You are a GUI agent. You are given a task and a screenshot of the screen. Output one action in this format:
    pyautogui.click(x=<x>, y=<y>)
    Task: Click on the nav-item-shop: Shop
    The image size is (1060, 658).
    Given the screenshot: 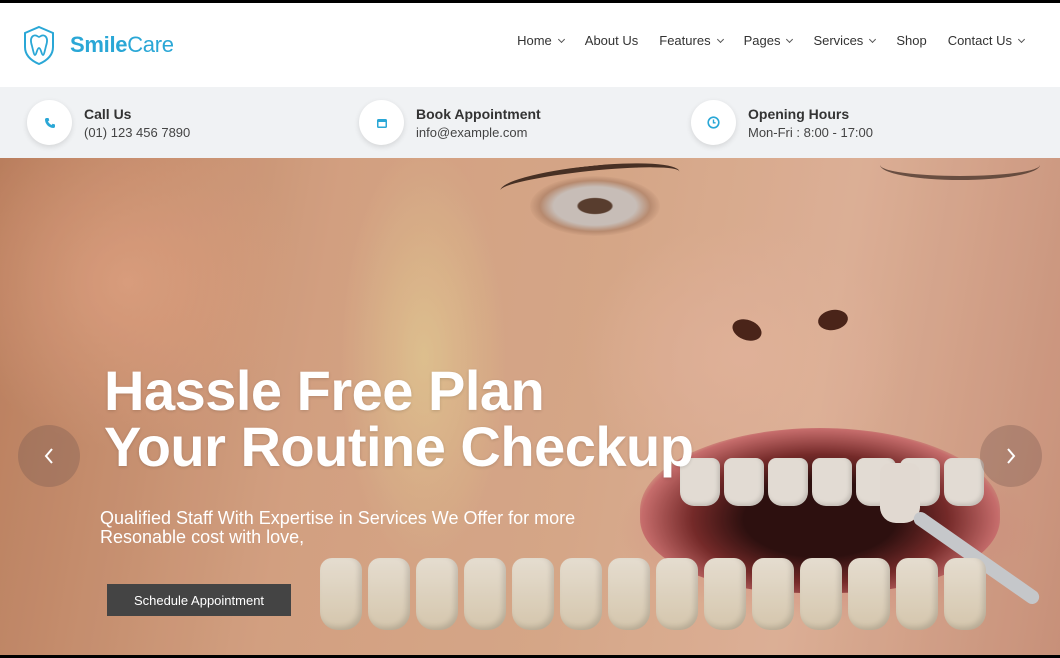 What is the action you would take?
    pyautogui.click(x=911, y=40)
    